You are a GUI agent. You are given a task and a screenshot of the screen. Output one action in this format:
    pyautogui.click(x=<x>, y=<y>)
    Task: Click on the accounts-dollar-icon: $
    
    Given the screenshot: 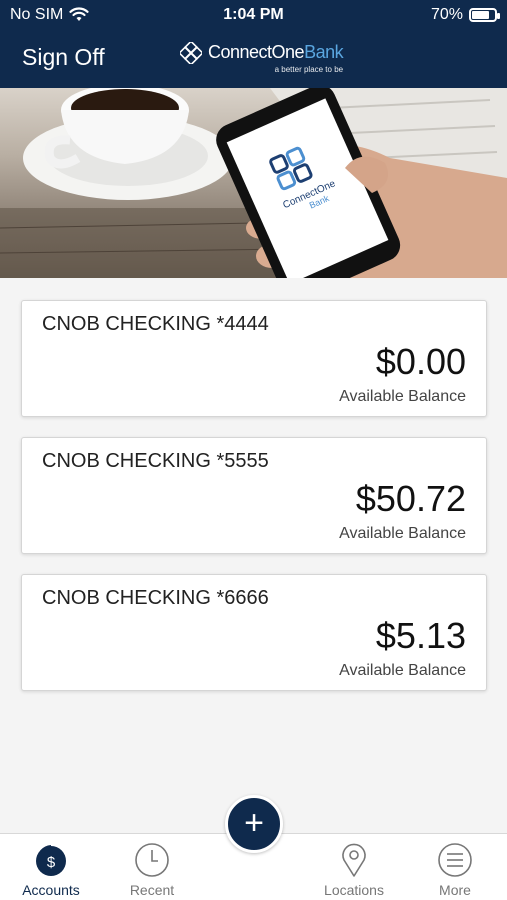 What is the action you would take?
    pyautogui.click(x=51, y=860)
    